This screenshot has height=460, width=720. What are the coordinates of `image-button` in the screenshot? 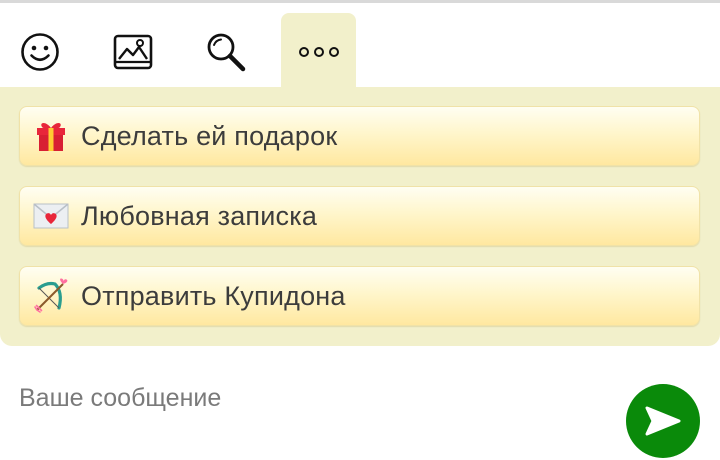 It's located at (132, 52).